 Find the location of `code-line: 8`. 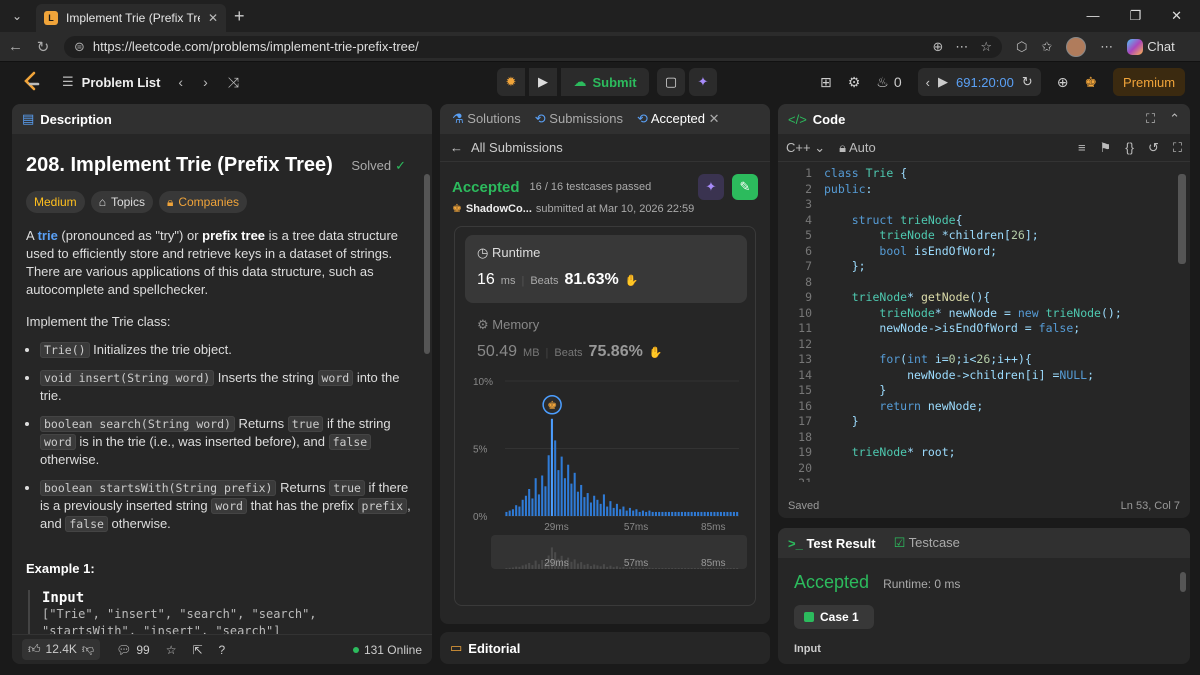

code-line: 8 is located at coordinates (984, 283).